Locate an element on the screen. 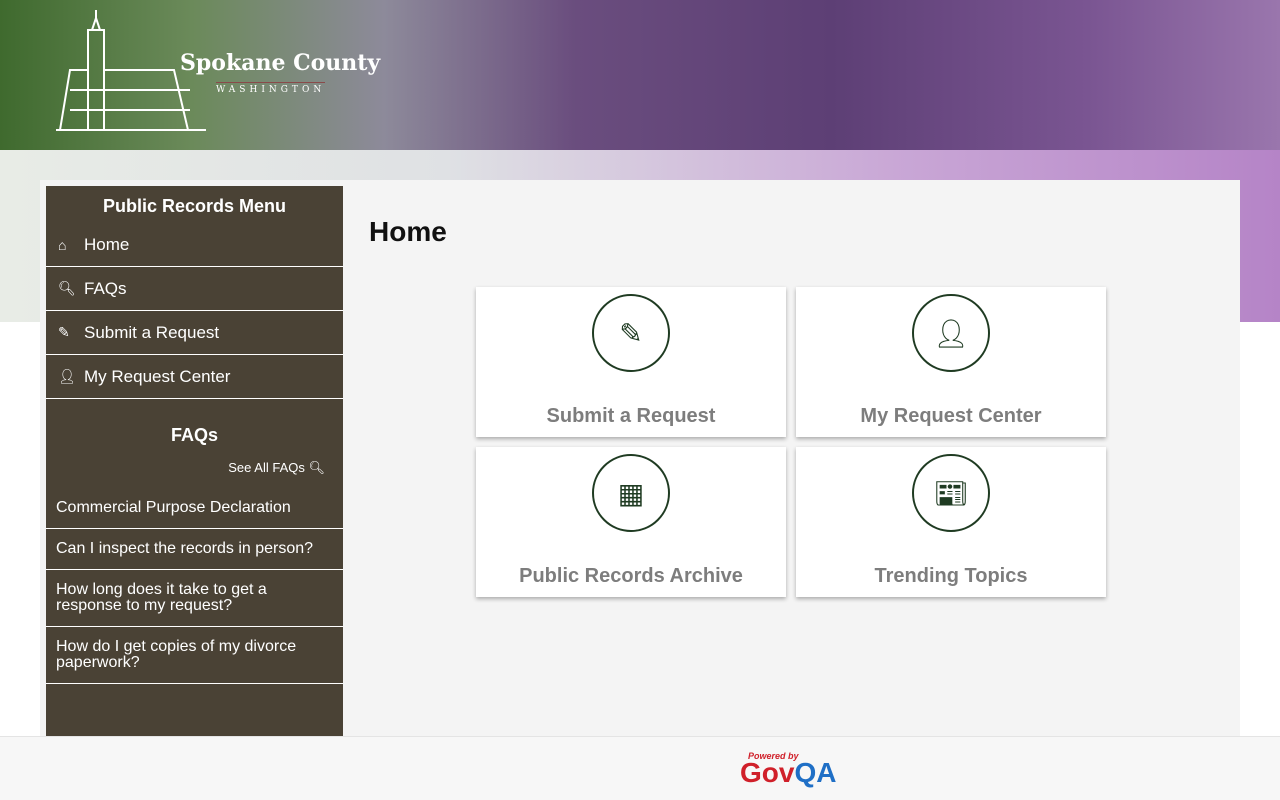 The image size is (1280, 800). tile-label: Submit a Request is located at coordinates (631, 416).